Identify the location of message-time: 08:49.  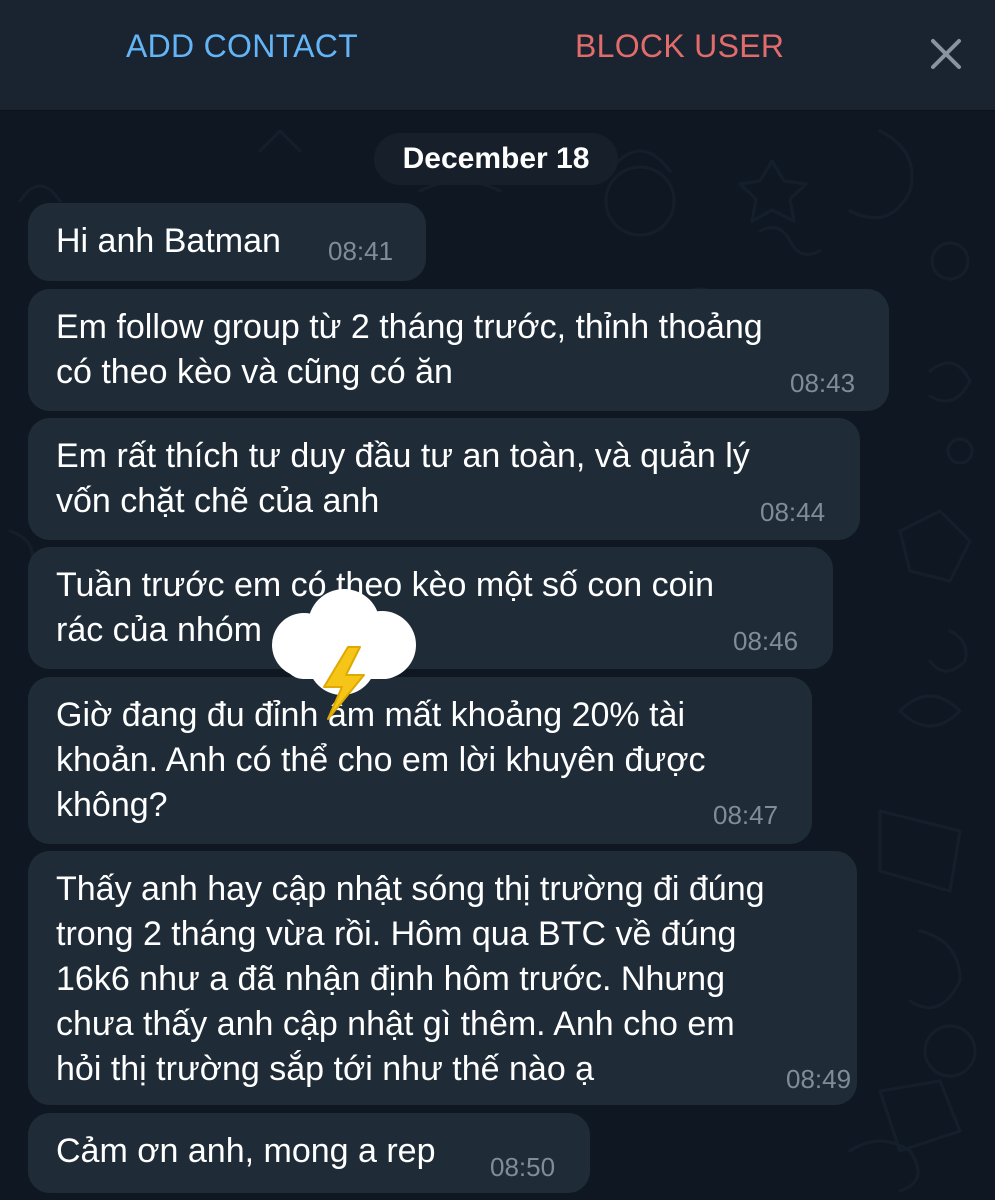
(819, 1079).